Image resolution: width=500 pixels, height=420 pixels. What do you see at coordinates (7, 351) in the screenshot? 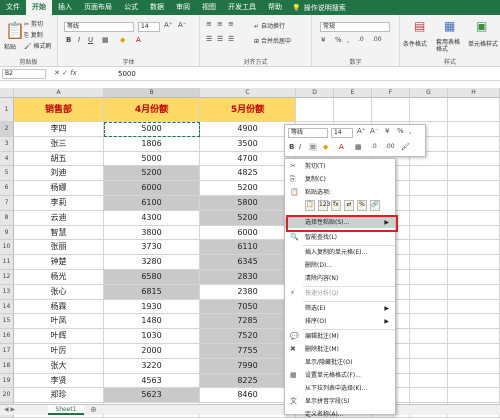
I see `row-header: 17` at bounding box center [7, 351].